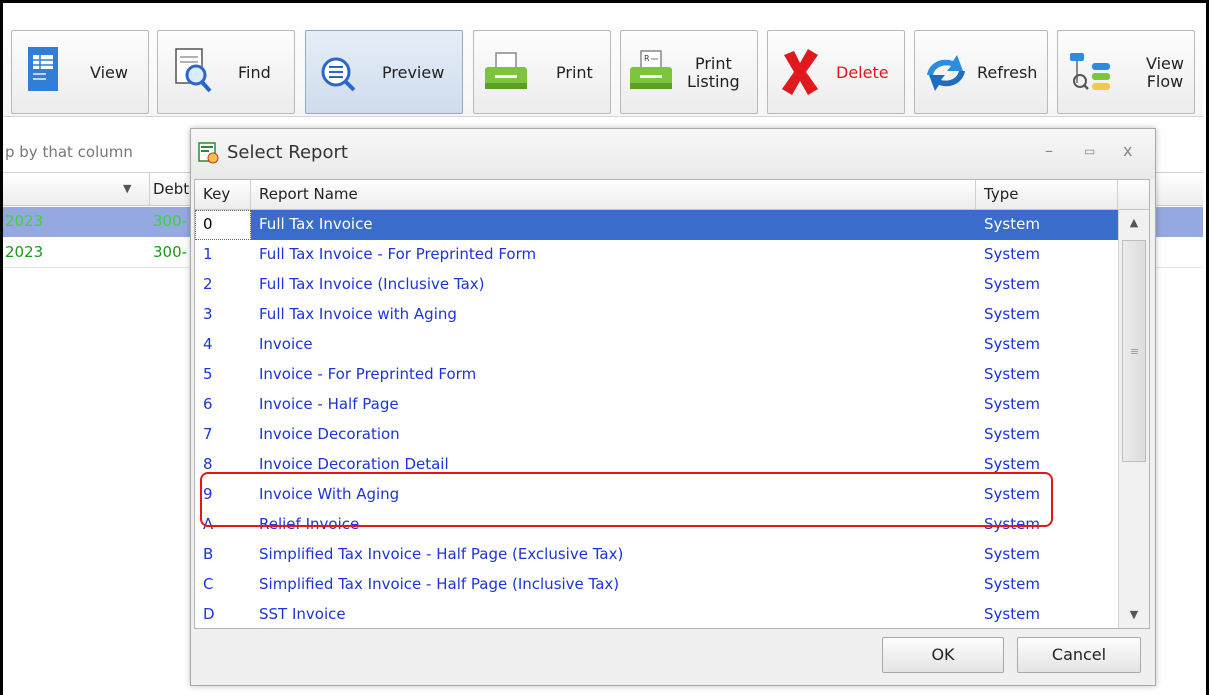  I want to click on close-button: x, so click(1127, 150).